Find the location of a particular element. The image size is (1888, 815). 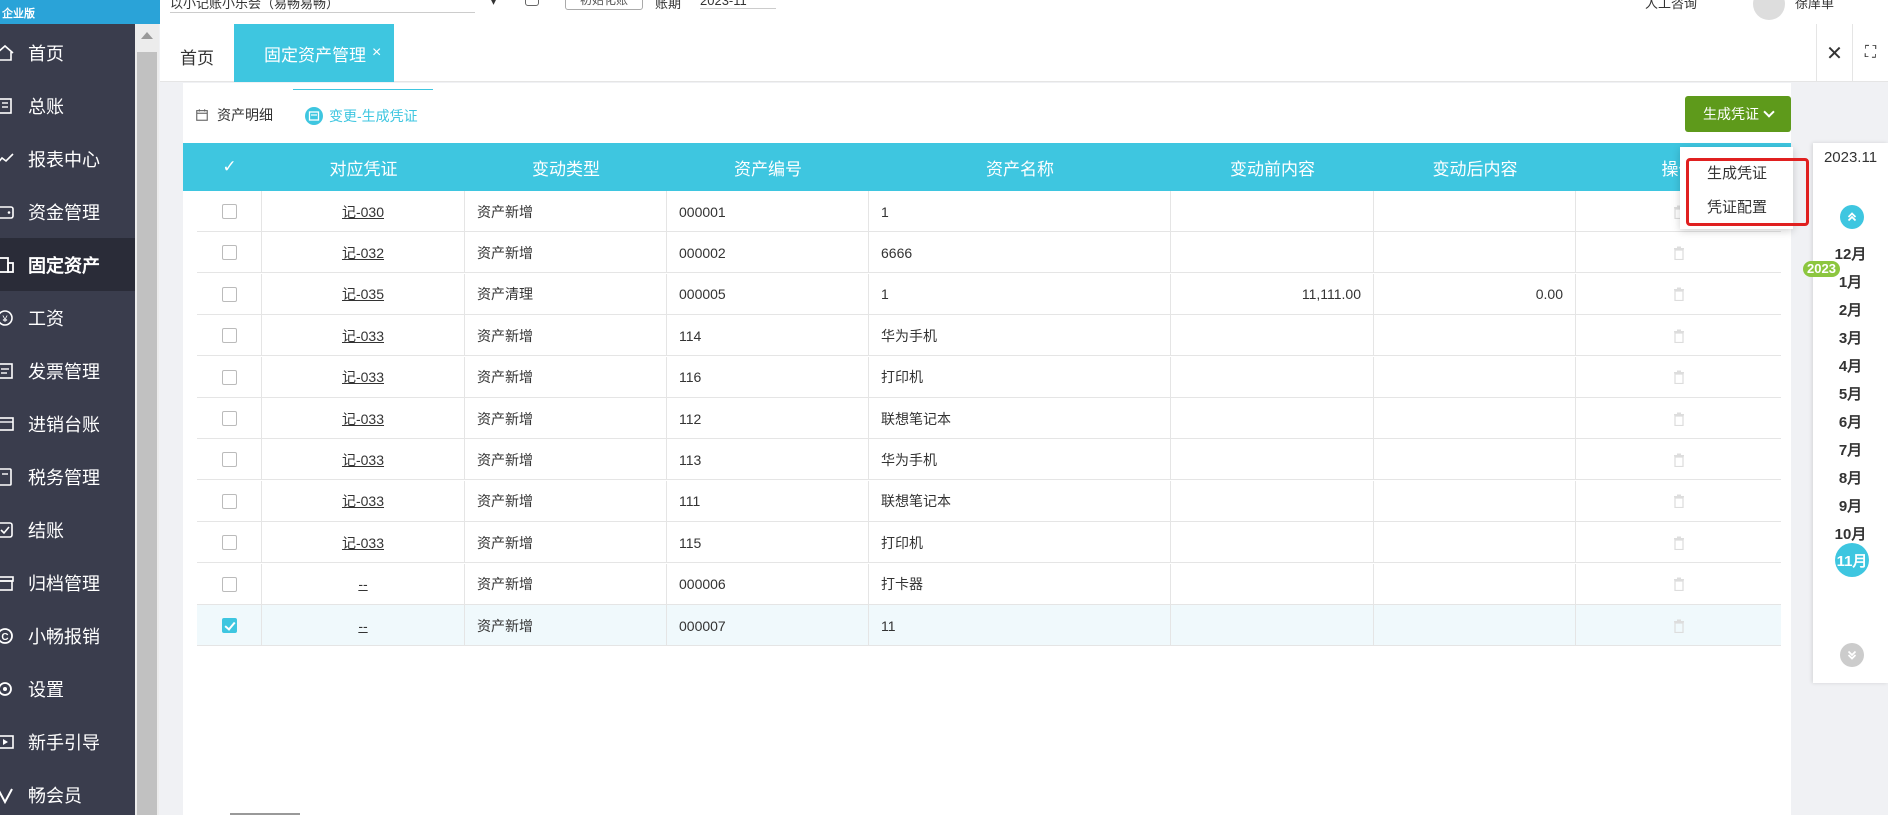

sidebar-item-tax: 税务管理 is located at coordinates (67, 476).